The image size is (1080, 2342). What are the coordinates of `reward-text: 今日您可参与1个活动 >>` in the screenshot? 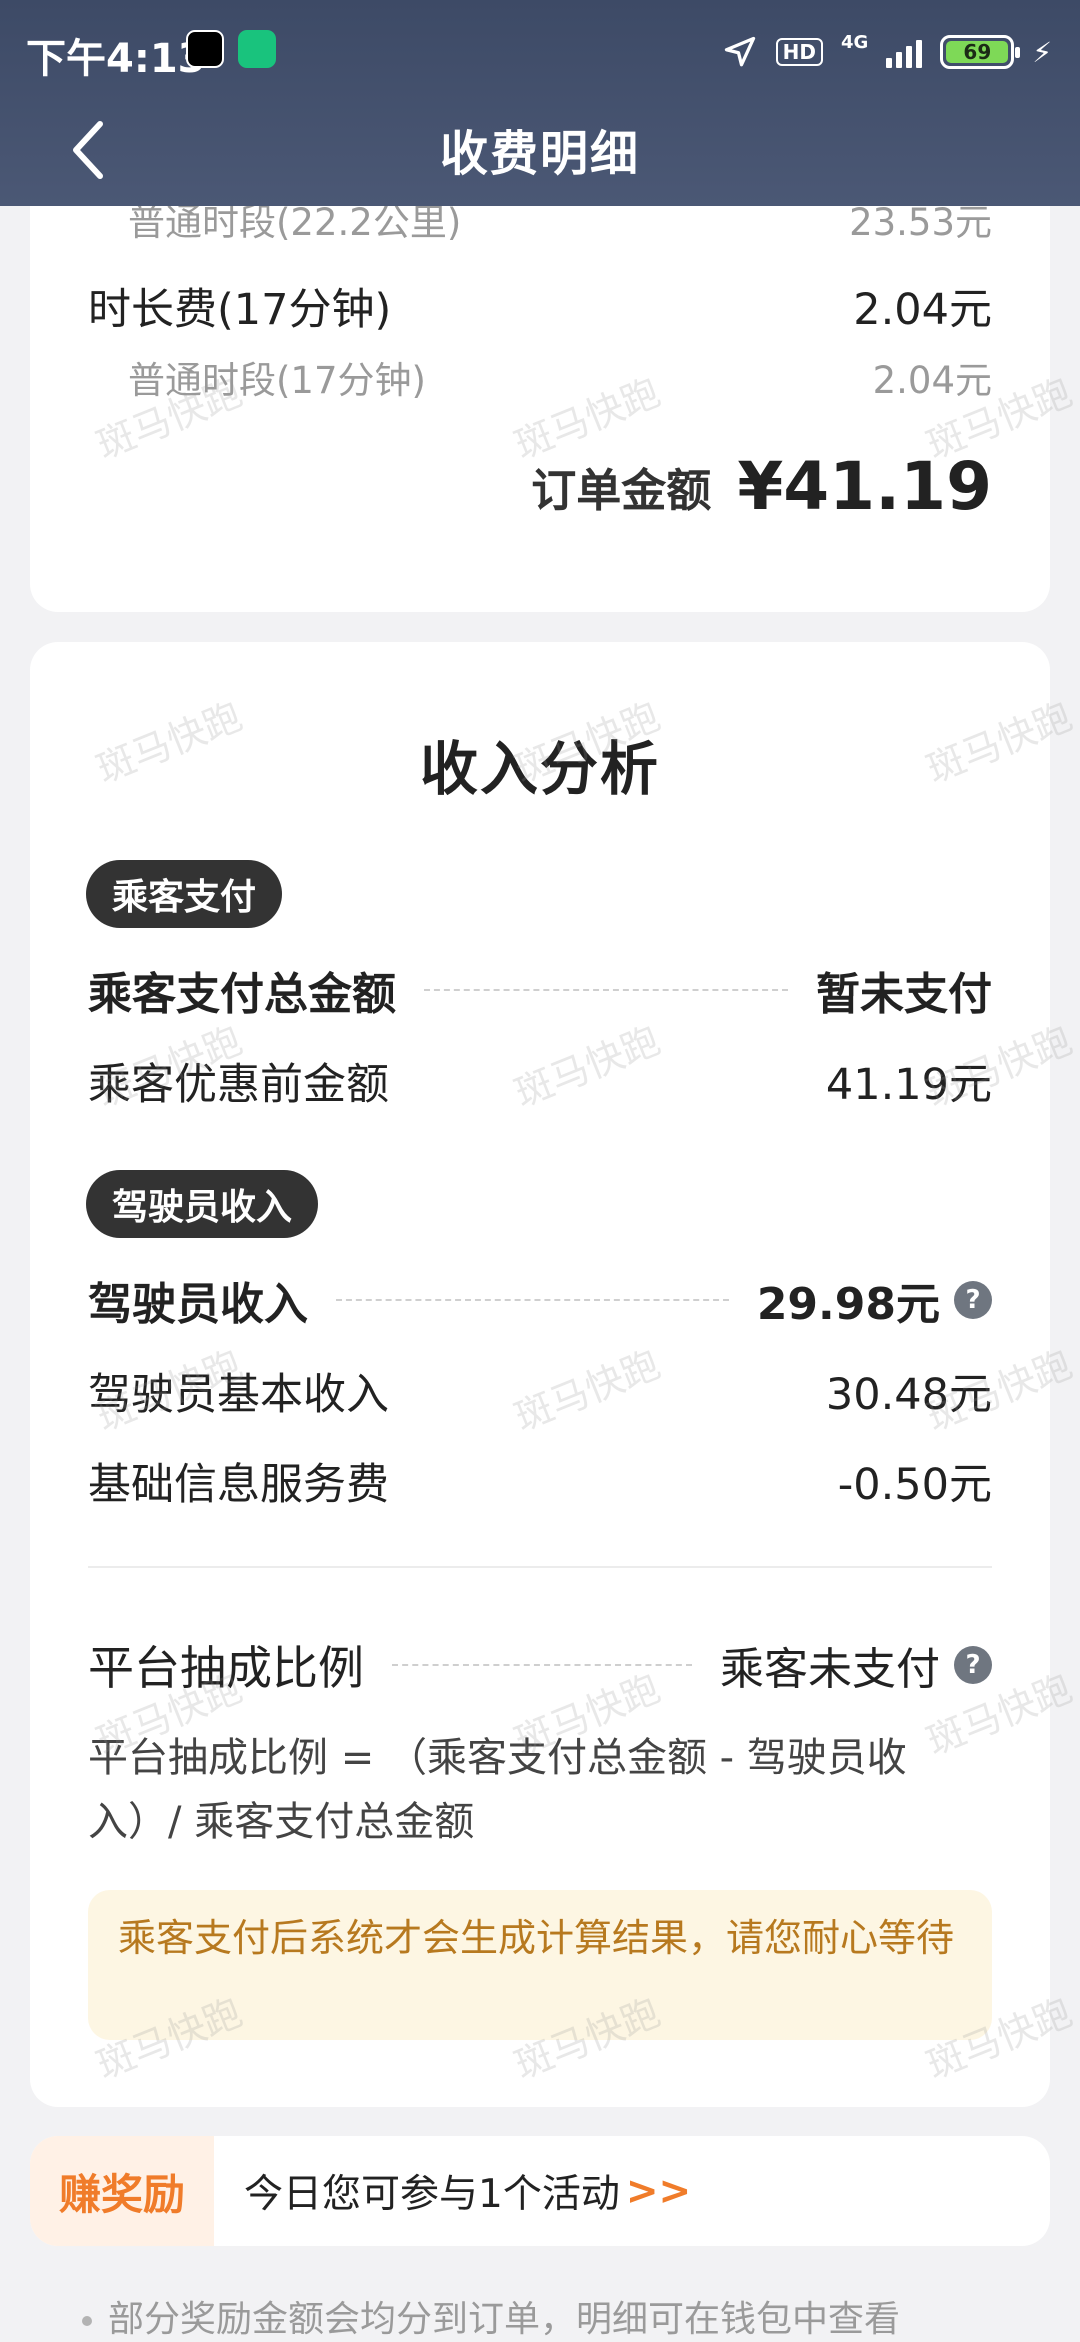 It's located at (467, 2191).